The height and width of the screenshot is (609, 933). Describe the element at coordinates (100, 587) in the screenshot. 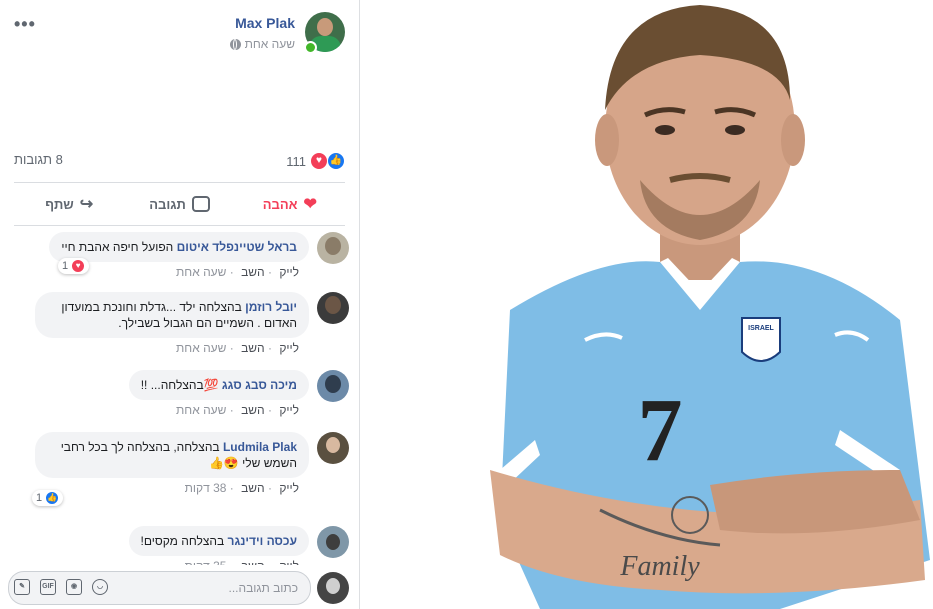

I see `emoji-icon: ◡` at that location.